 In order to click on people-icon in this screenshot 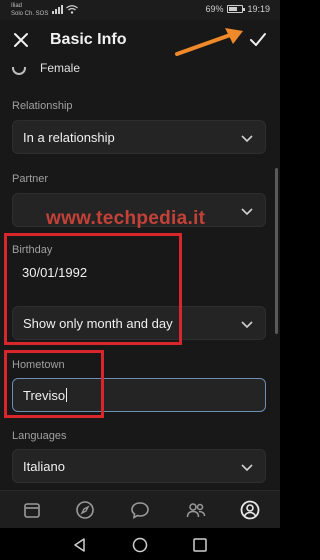, I will do `click(196, 510)`.